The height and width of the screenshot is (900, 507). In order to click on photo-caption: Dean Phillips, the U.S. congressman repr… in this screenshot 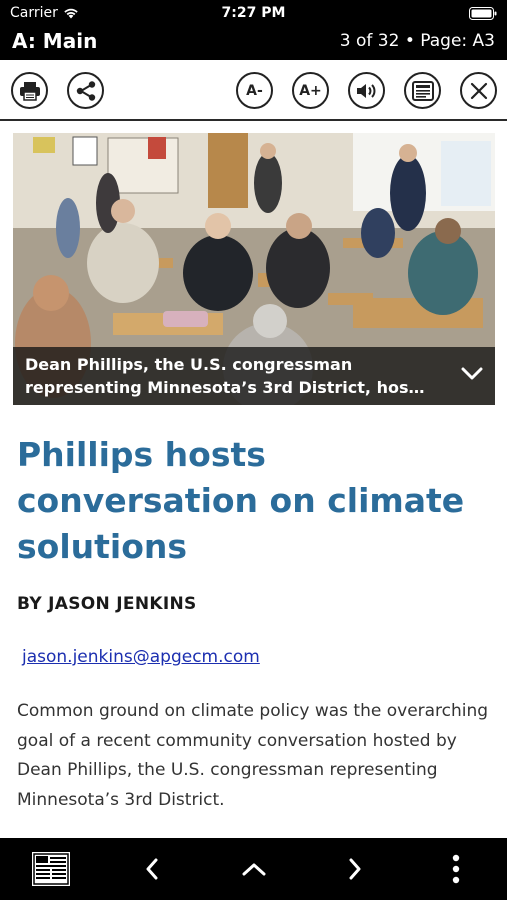, I will do `click(254, 376)`.